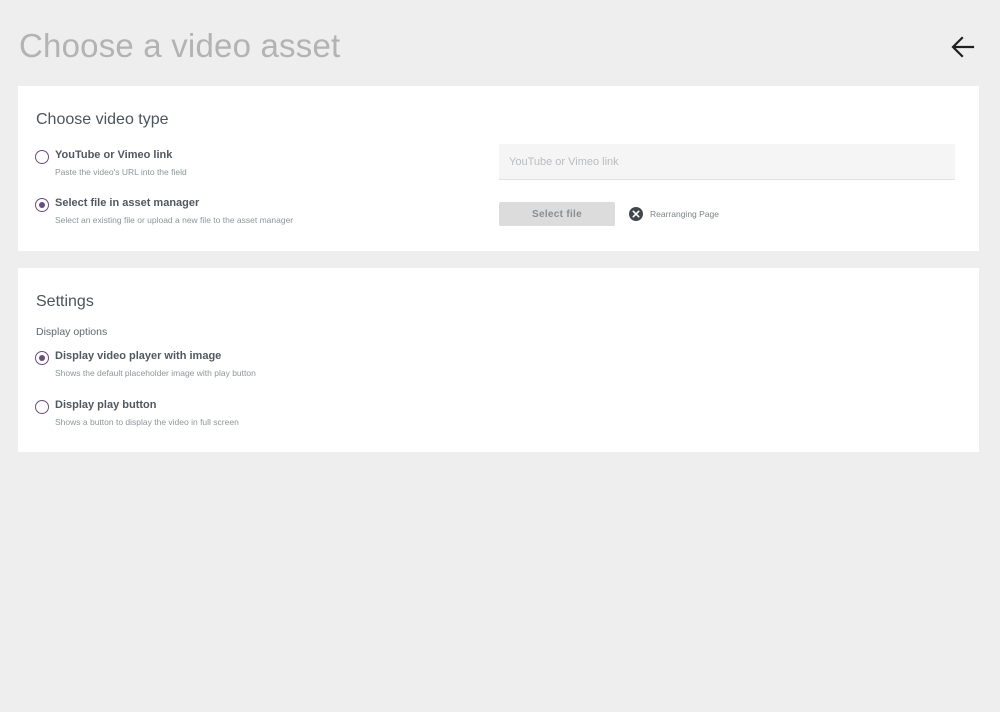 The height and width of the screenshot is (712, 1000). What do you see at coordinates (684, 214) in the screenshot?
I see `selected-file-name: Rearranging Page` at bounding box center [684, 214].